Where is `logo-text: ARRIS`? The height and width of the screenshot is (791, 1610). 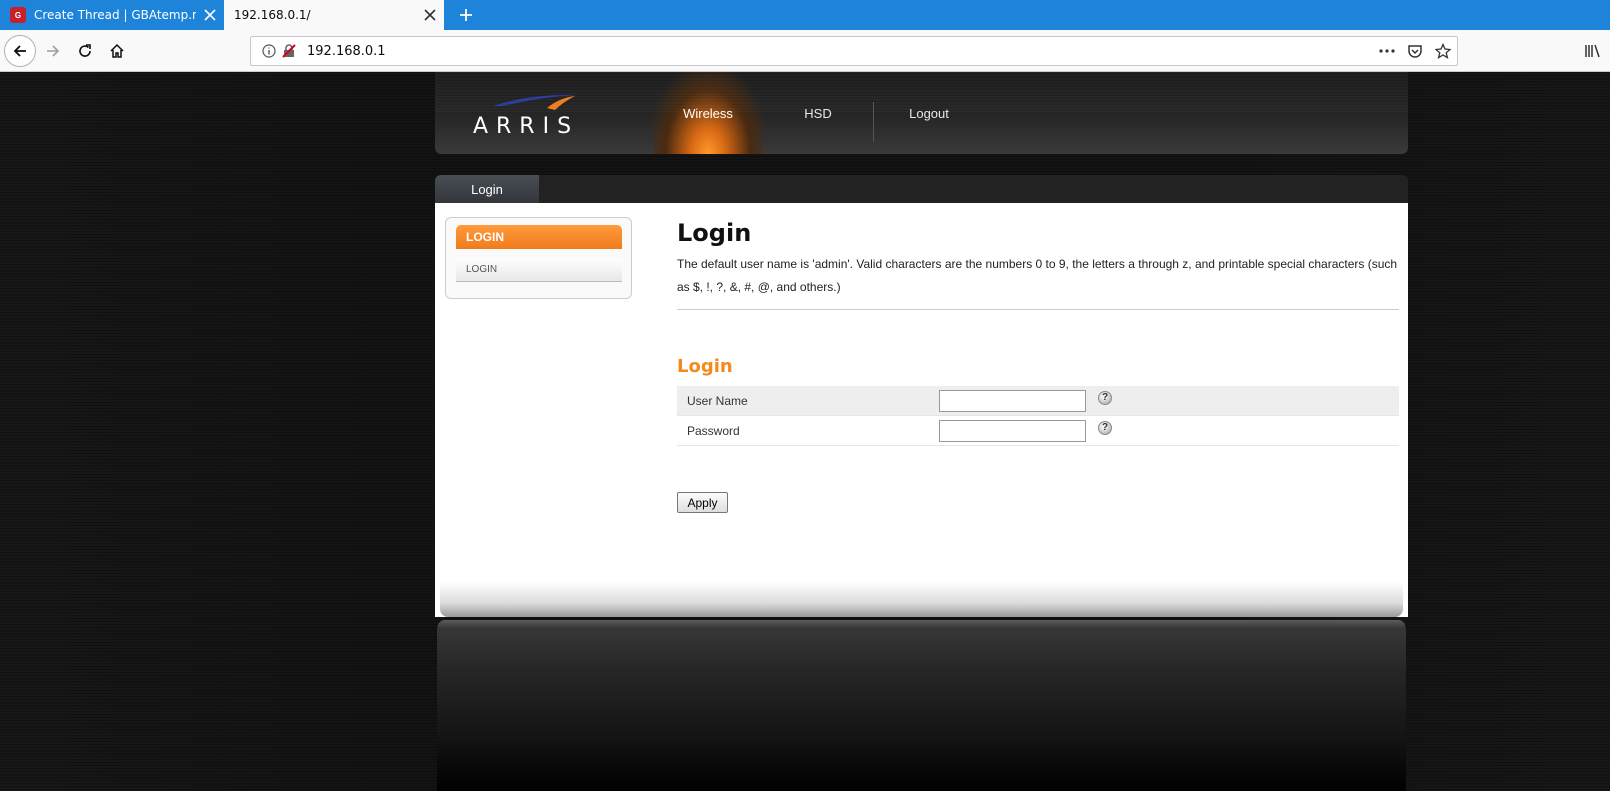
logo-text: ARRIS is located at coordinates (526, 126).